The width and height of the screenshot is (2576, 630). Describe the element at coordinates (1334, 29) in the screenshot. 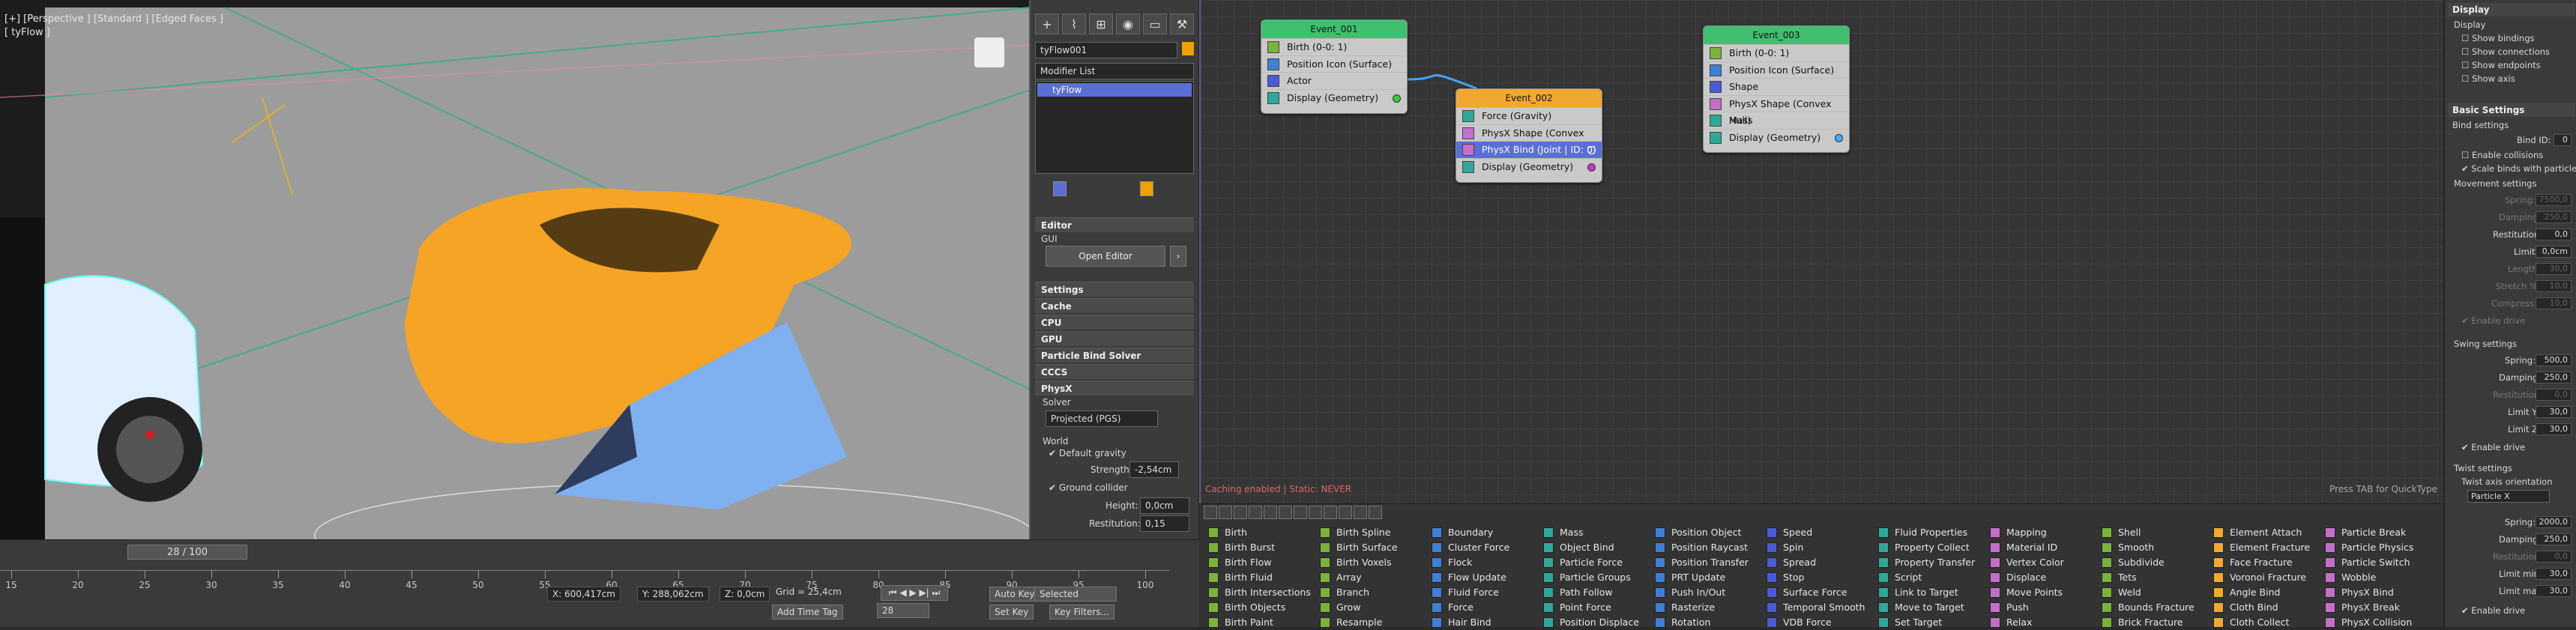

I see `event-001-title: Event_001` at that location.